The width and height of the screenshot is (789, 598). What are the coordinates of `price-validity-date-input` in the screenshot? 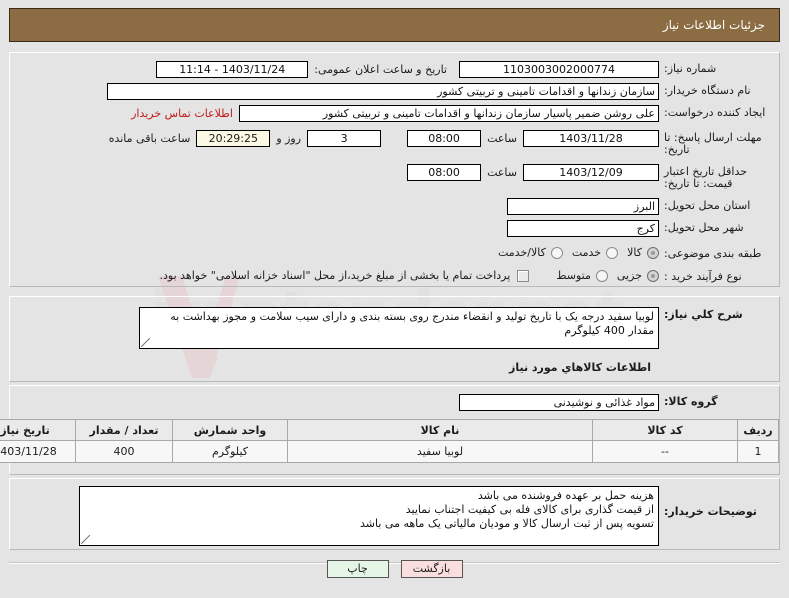 It's located at (591, 172).